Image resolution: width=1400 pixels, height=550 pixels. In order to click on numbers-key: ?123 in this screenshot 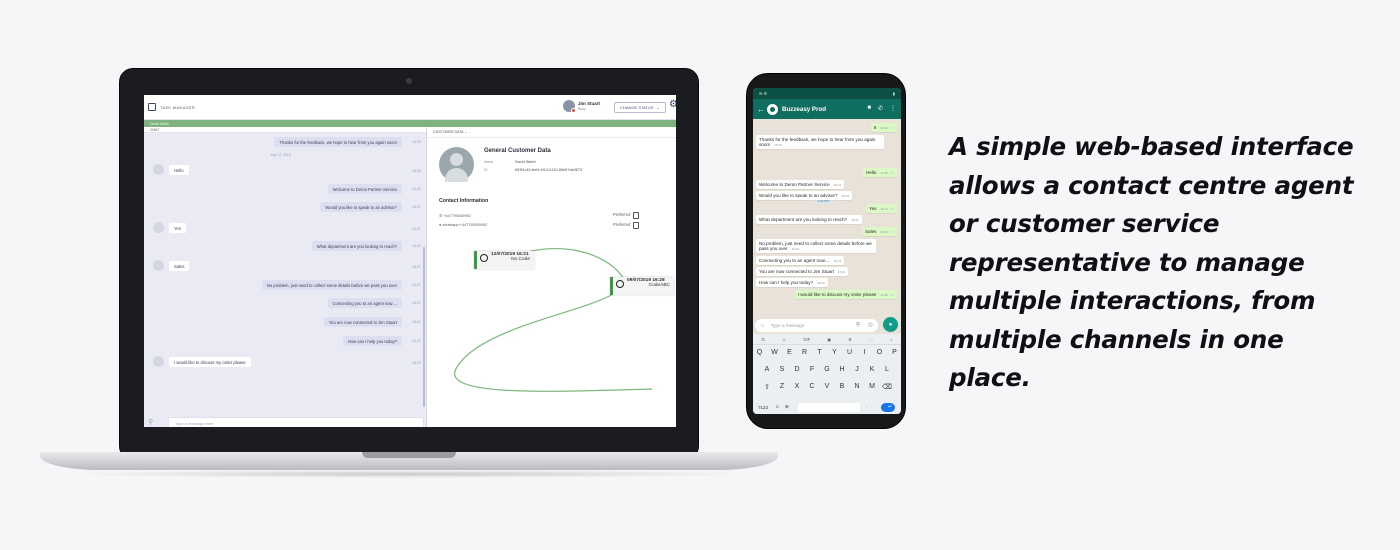, I will do `click(763, 407)`.